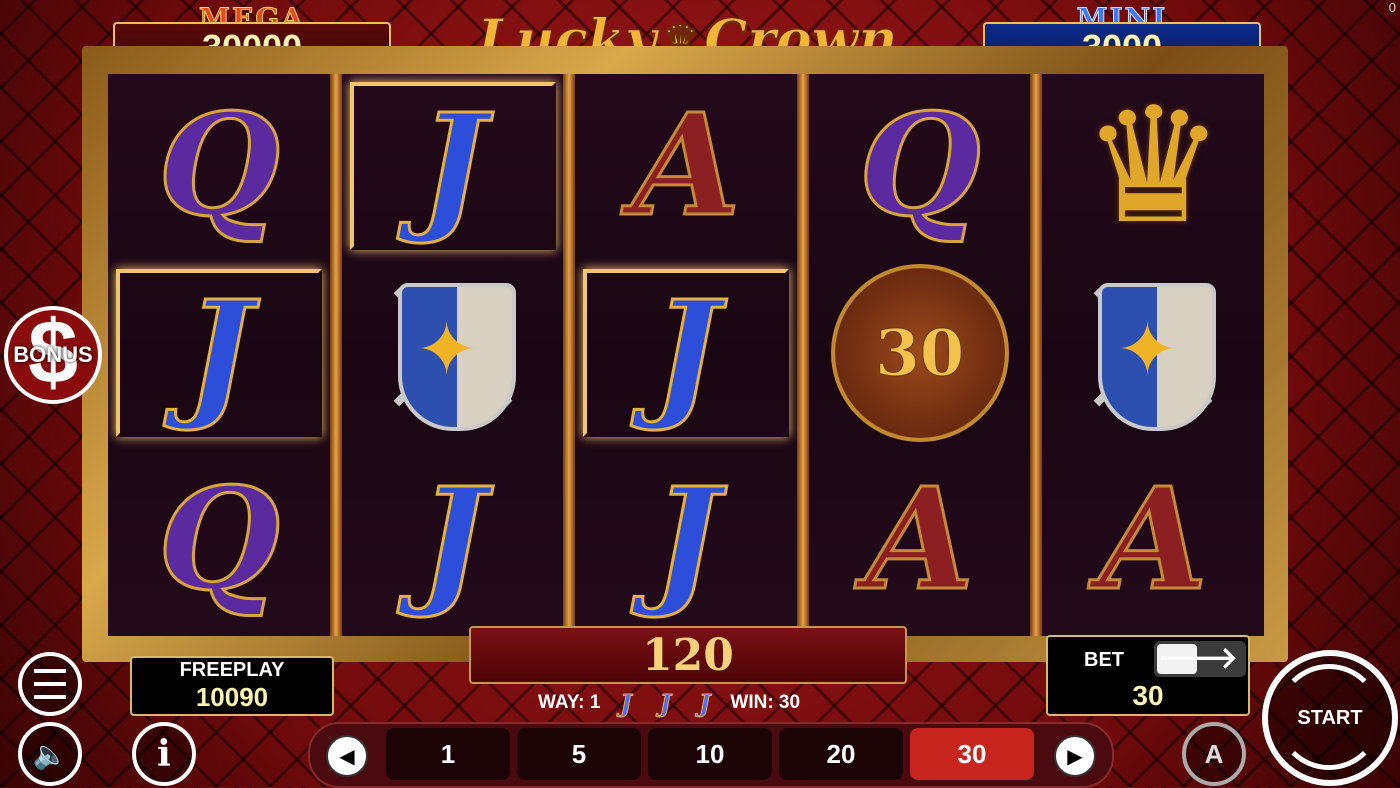  What do you see at coordinates (841, 754) in the screenshot?
I see `bet-option: 20` at bounding box center [841, 754].